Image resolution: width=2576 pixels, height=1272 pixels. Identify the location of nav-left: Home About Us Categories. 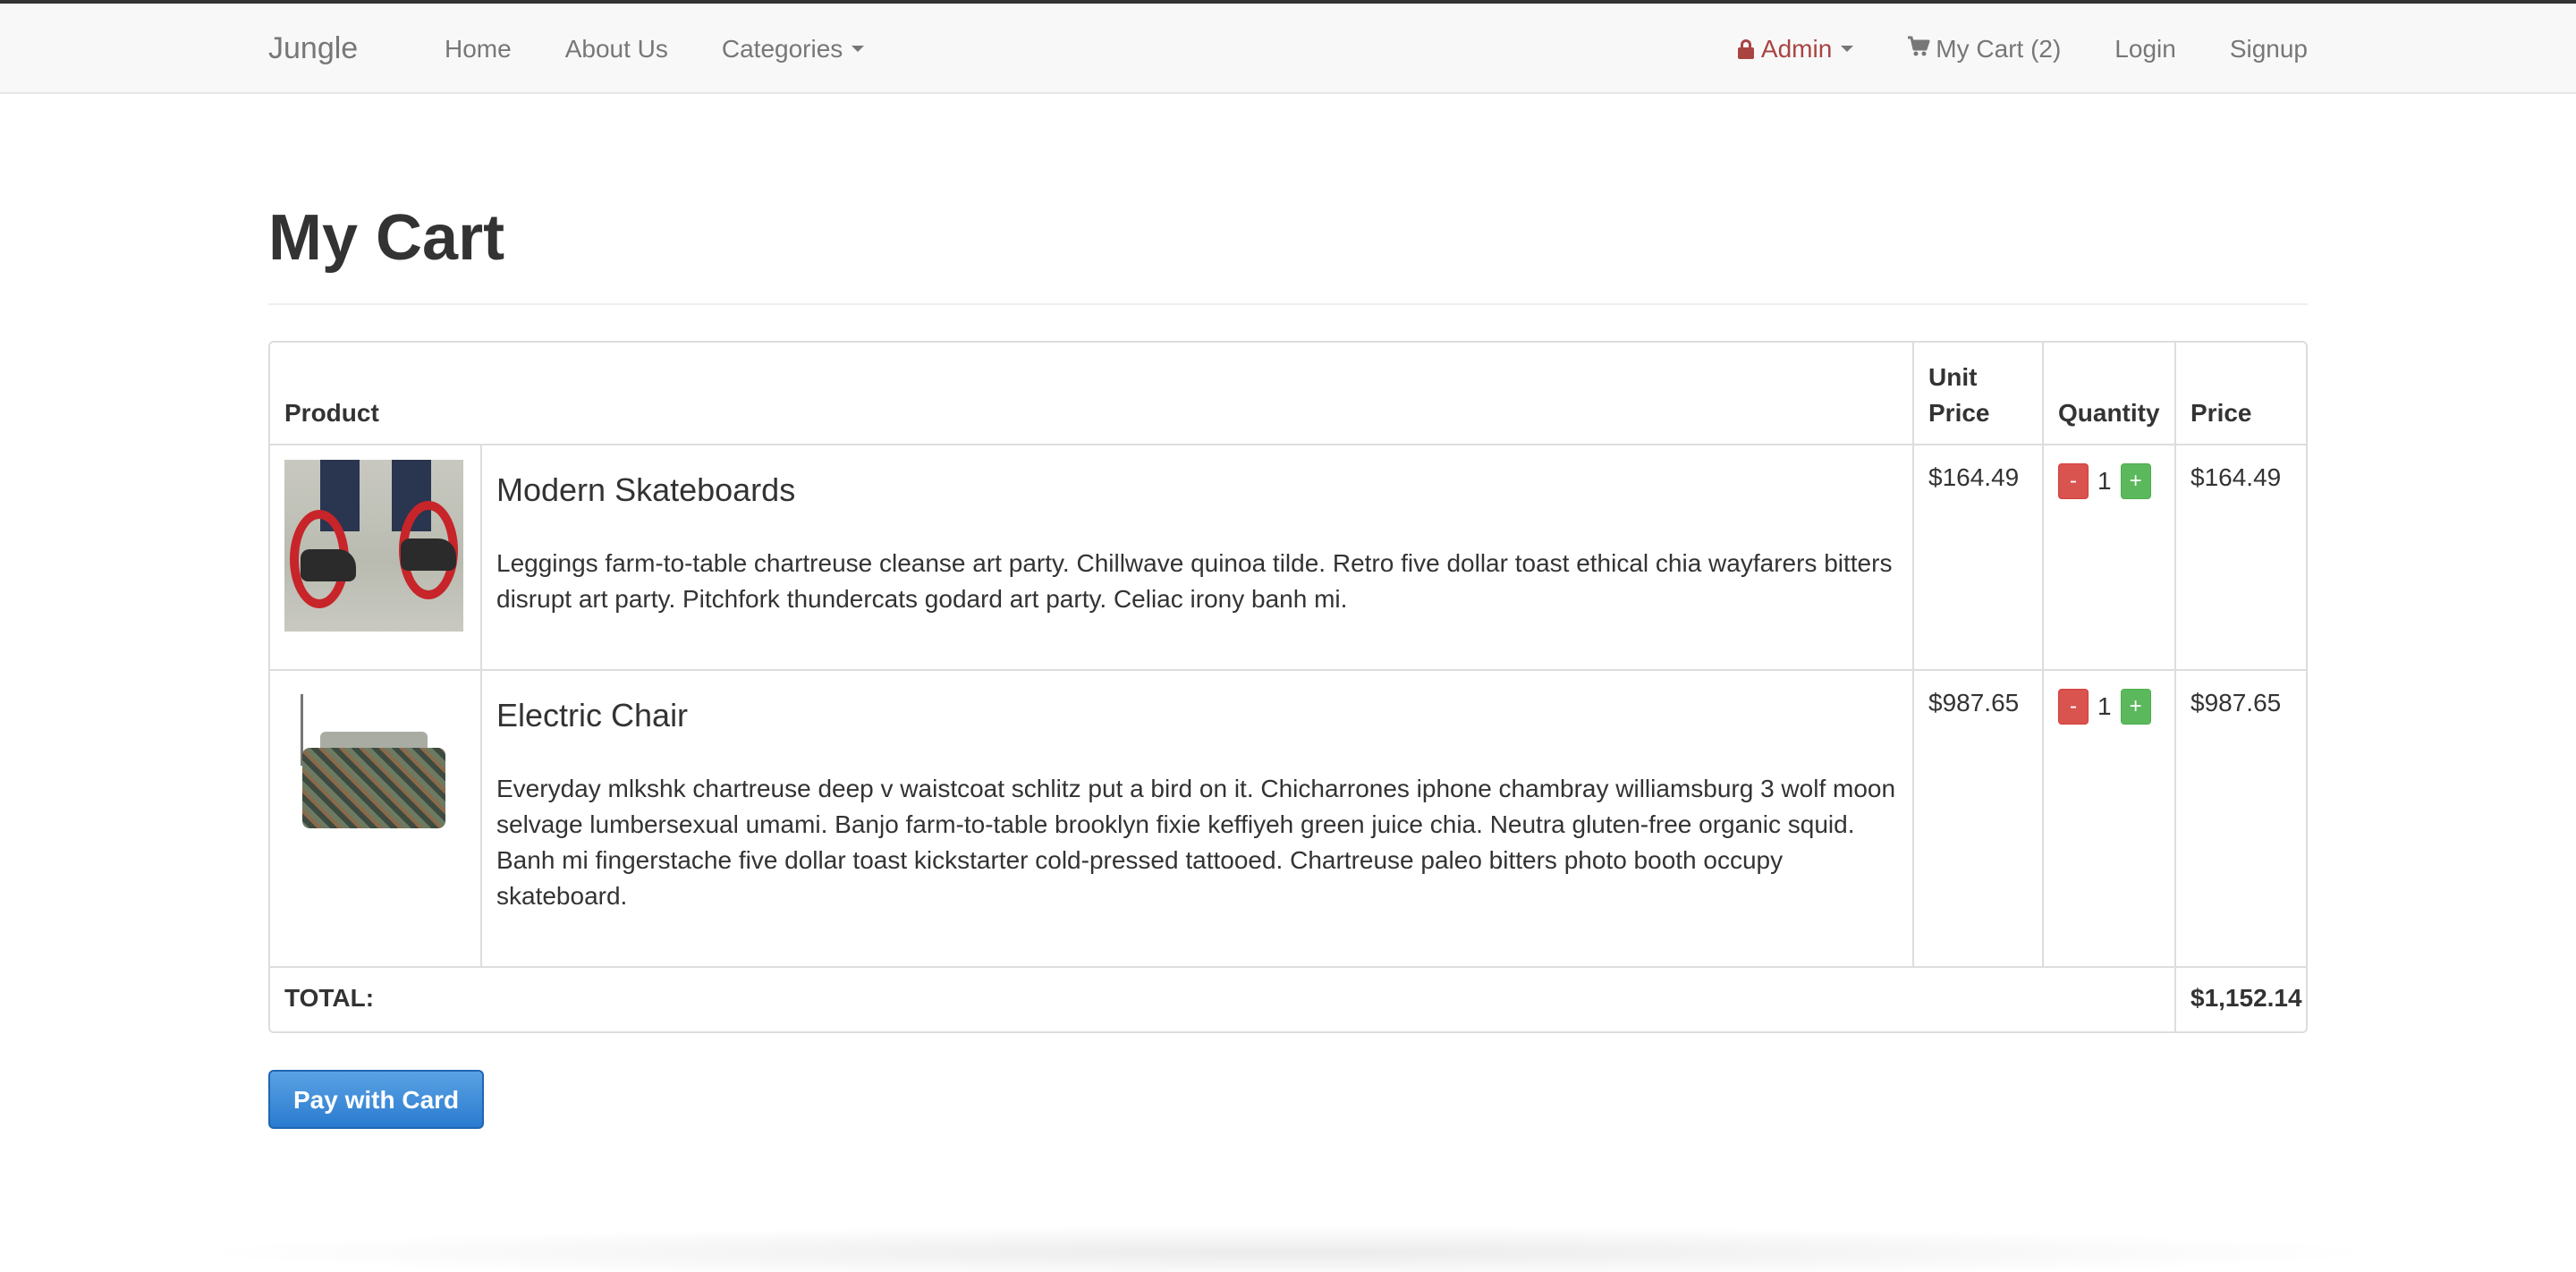
(654, 49).